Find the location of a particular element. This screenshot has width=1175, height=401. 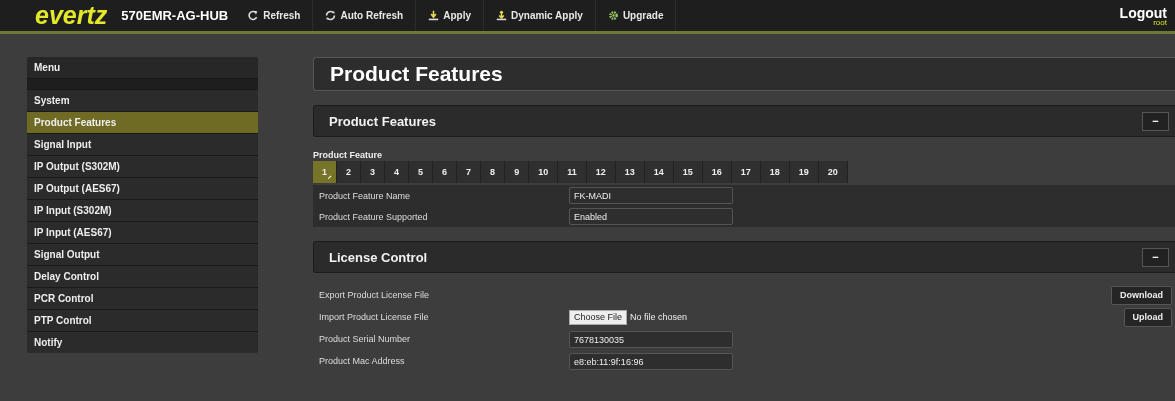

action-button: Upload is located at coordinates (1147, 317).